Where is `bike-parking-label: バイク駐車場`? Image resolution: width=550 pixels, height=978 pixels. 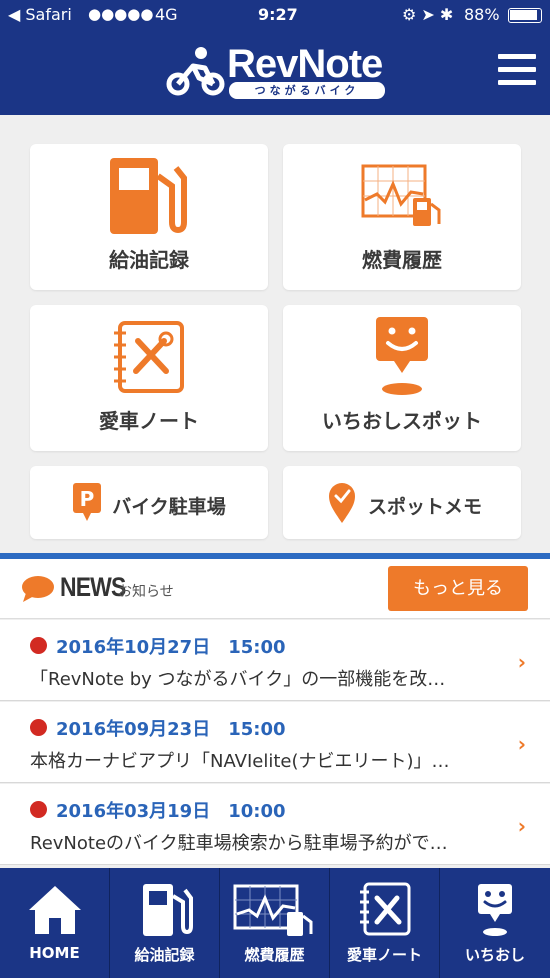 bike-parking-label: バイク駐車場 is located at coordinates (169, 507).